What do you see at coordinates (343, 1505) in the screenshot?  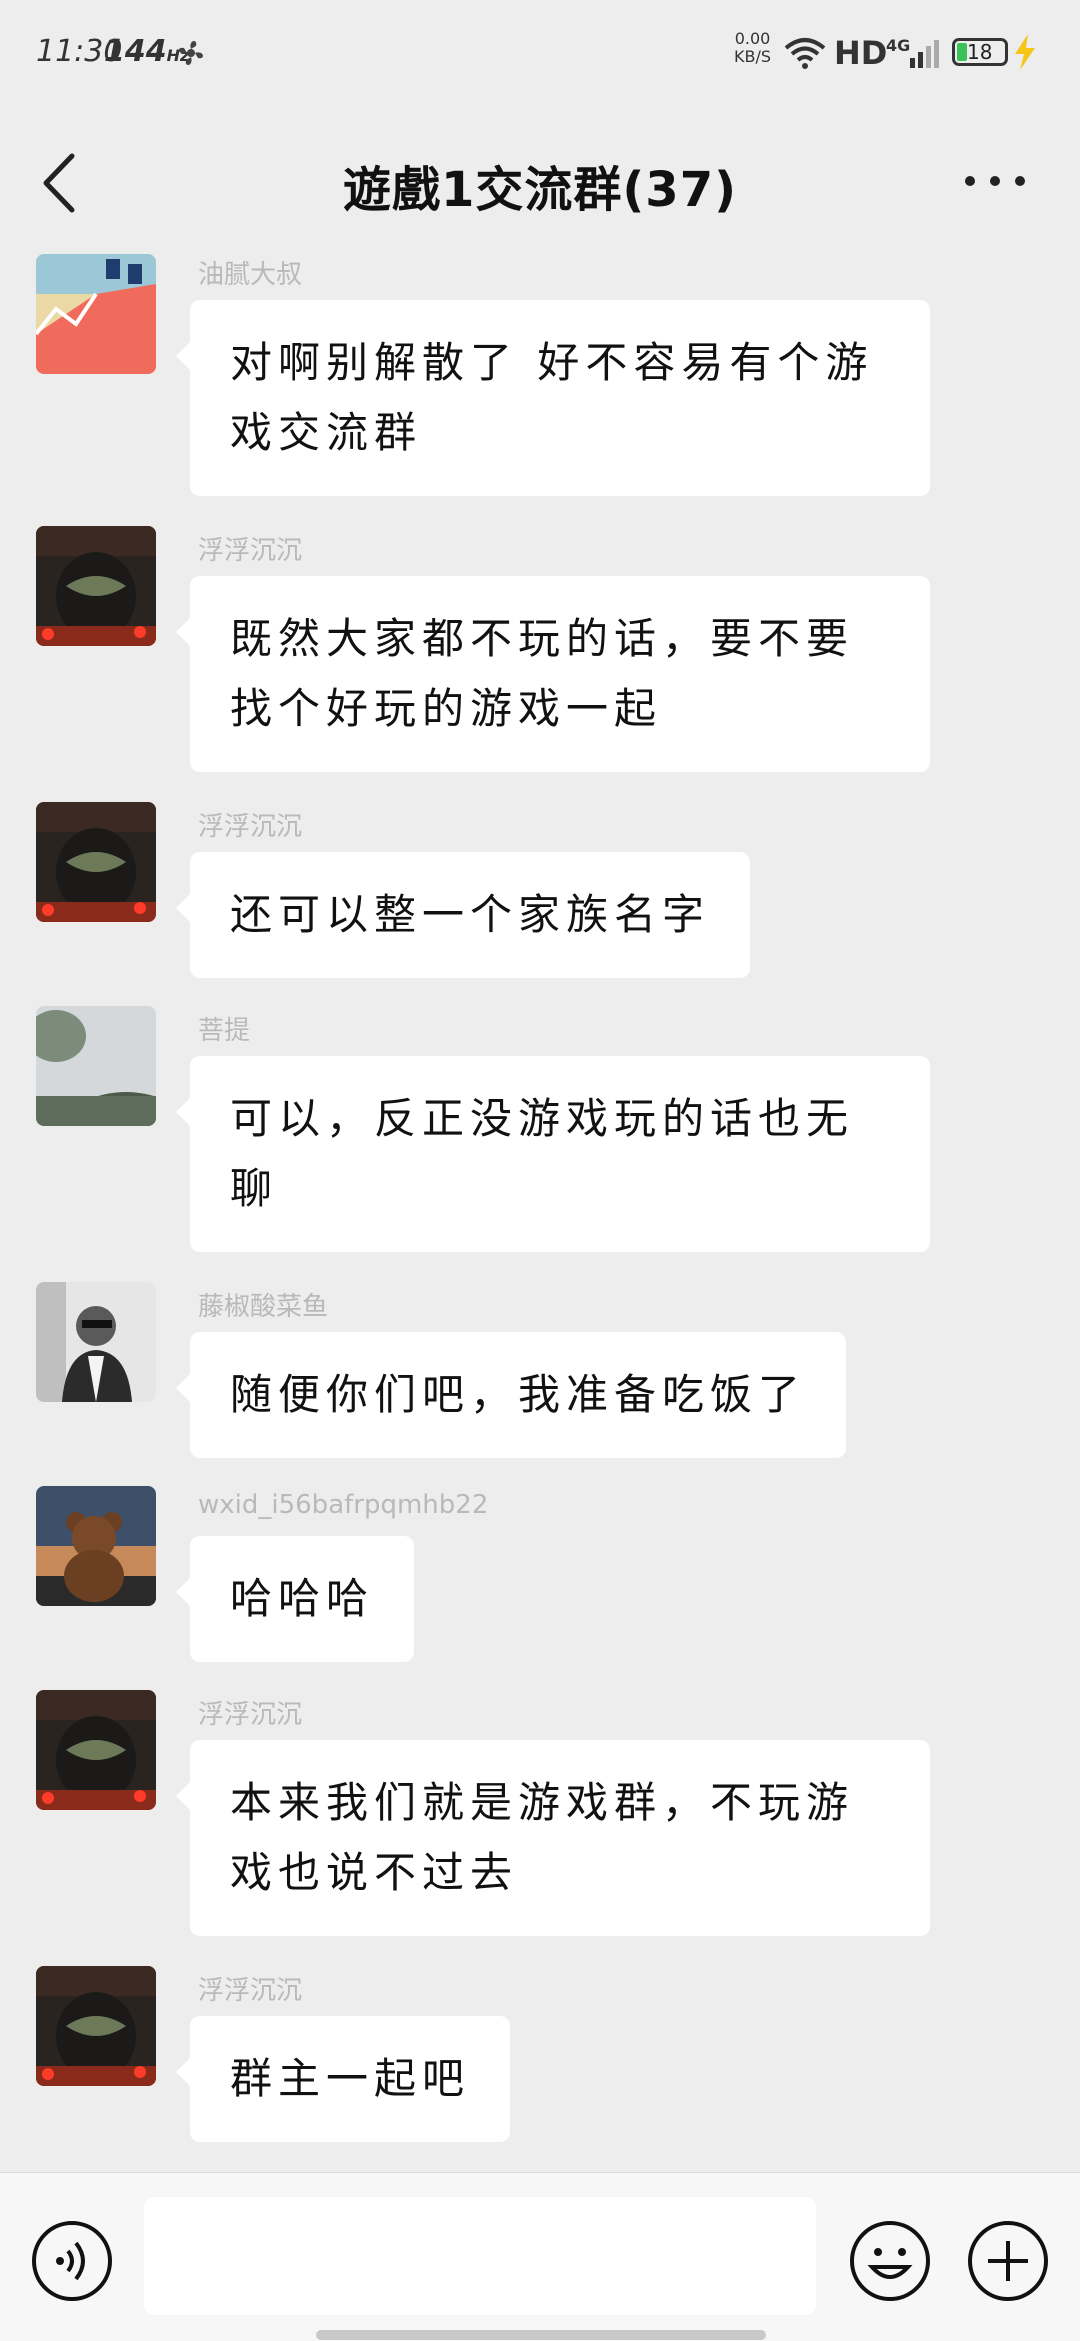 I see `sender-name: wxid_i56bafrpqmhb22` at bounding box center [343, 1505].